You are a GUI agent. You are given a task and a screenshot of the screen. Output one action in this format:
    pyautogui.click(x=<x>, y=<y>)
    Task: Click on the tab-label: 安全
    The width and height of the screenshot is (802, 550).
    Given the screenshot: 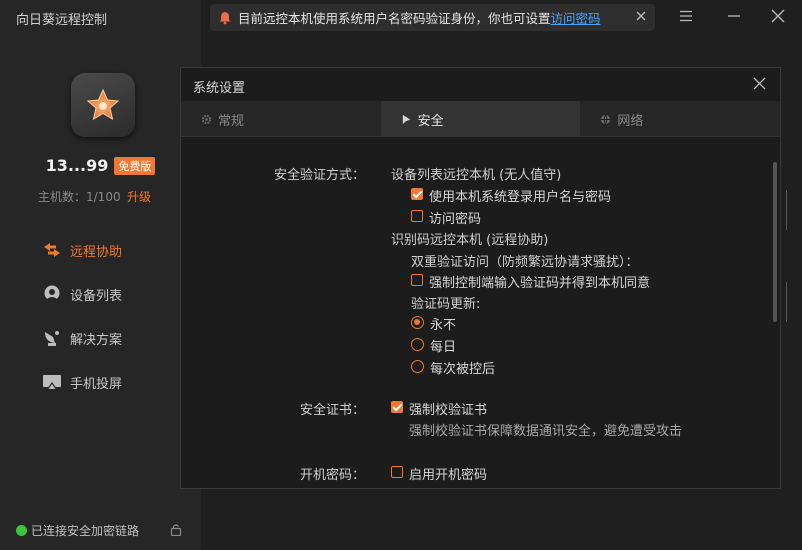 What is the action you would take?
    pyautogui.click(x=430, y=121)
    